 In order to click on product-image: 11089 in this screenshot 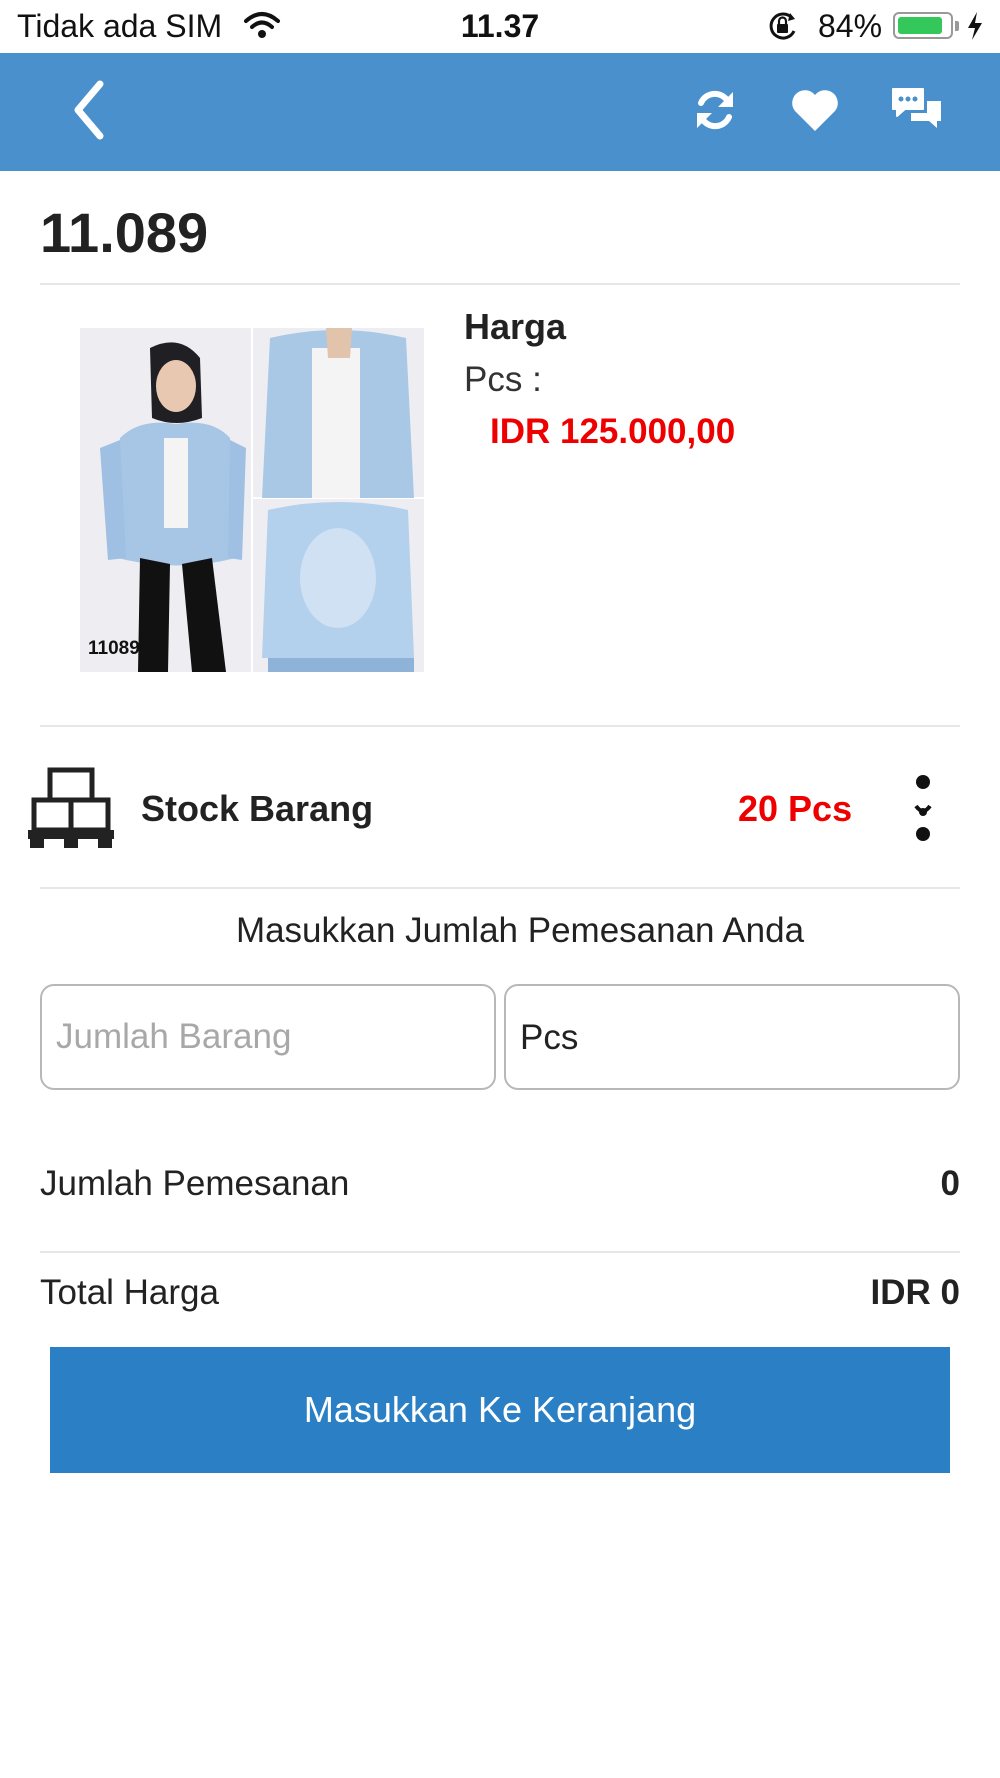, I will do `click(252, 500)`.